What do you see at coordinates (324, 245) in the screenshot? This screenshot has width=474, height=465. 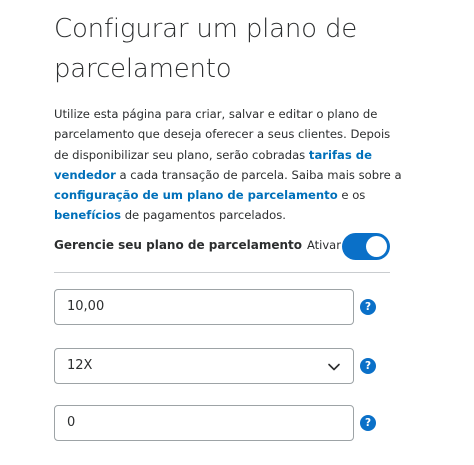 I see `toggle-label: Ativar` at bounding box center [324, 245].